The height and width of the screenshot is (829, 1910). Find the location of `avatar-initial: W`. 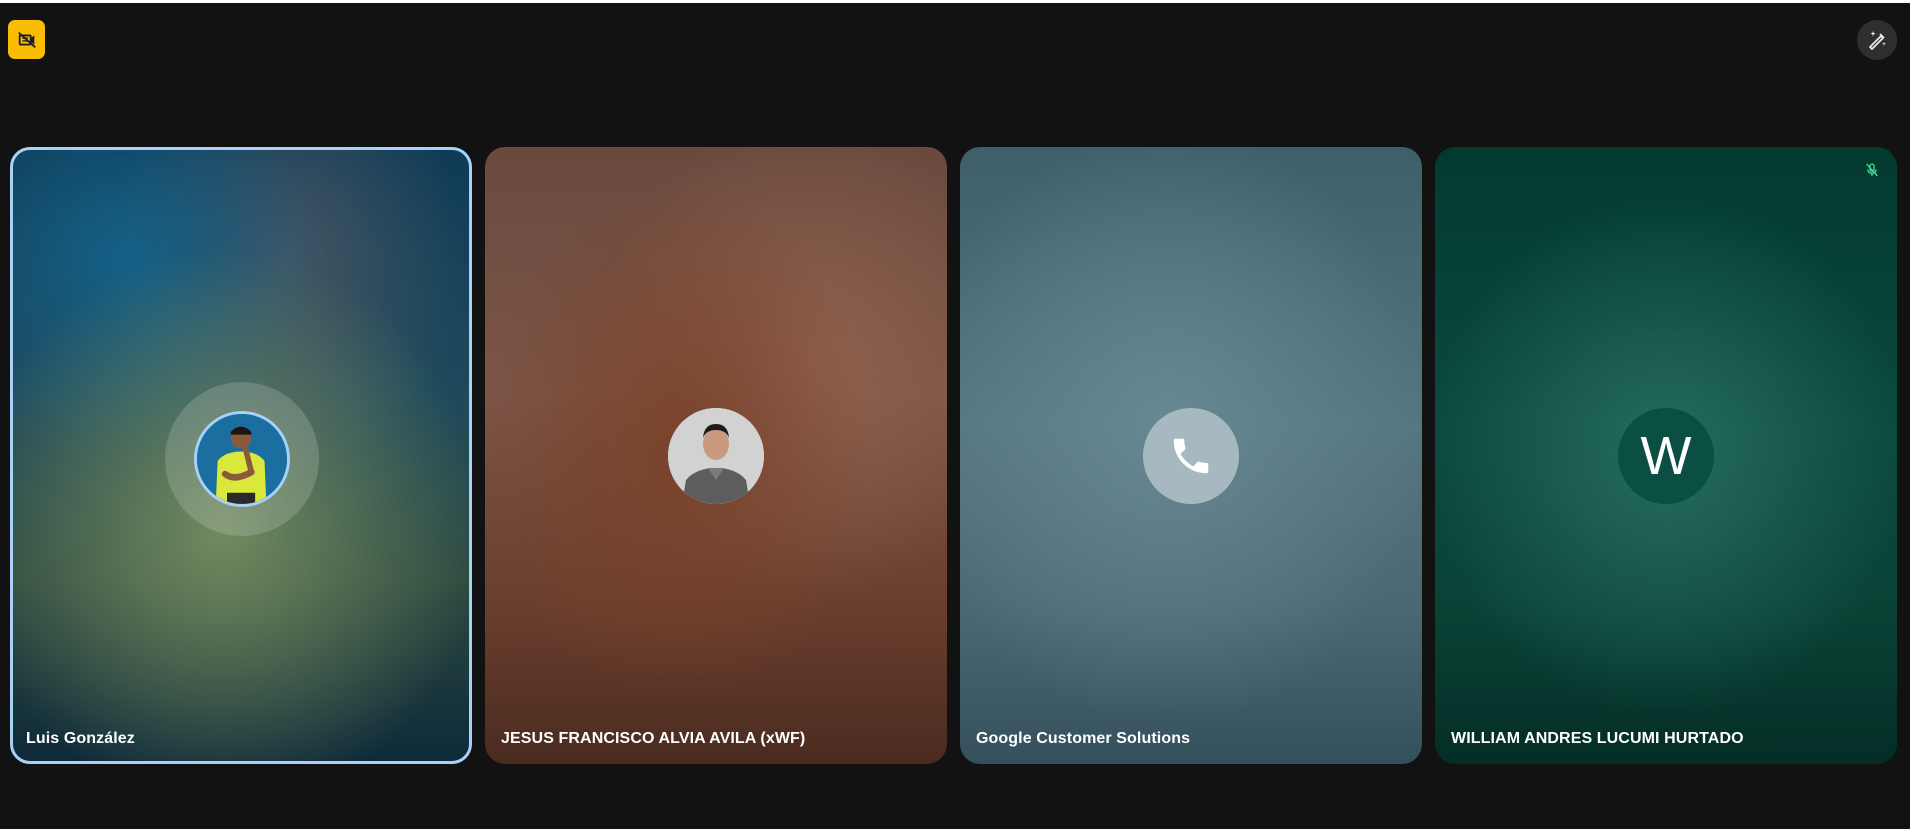

avatar-initial: W is located at coordinates (1666, 456).